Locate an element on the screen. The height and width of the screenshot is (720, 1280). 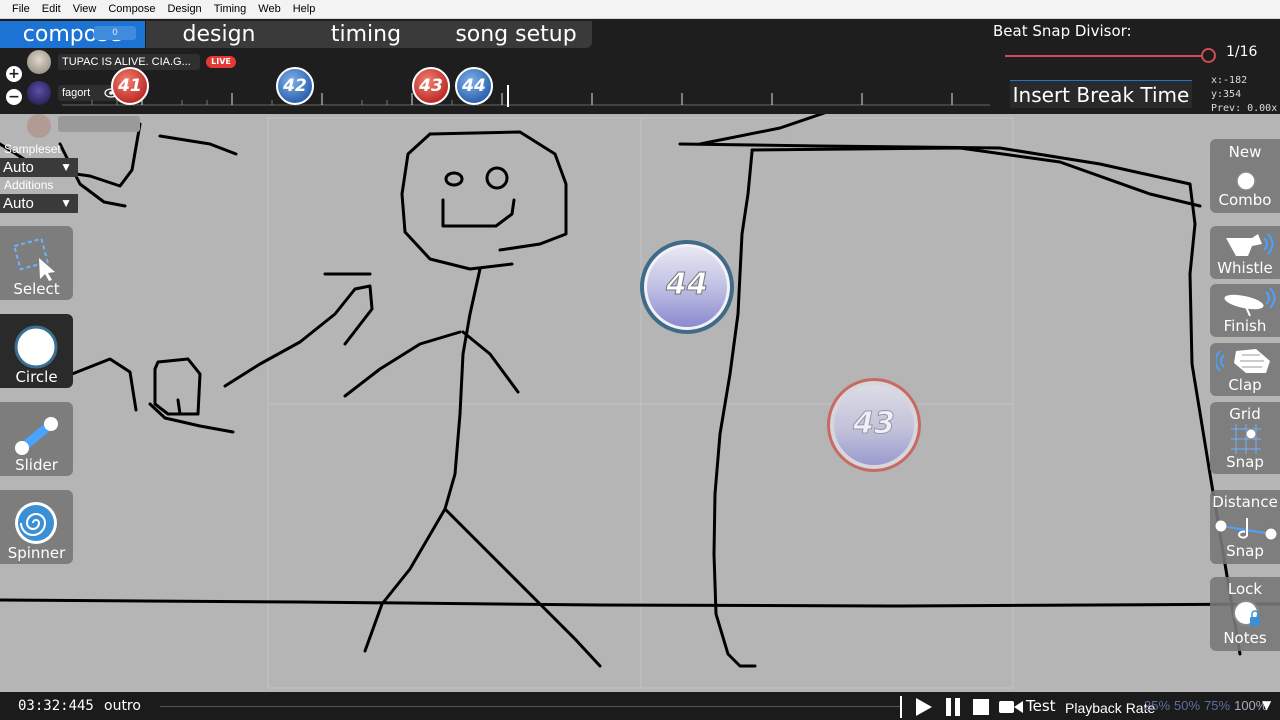
whistle-icon is located at coordinates (1250, 244).